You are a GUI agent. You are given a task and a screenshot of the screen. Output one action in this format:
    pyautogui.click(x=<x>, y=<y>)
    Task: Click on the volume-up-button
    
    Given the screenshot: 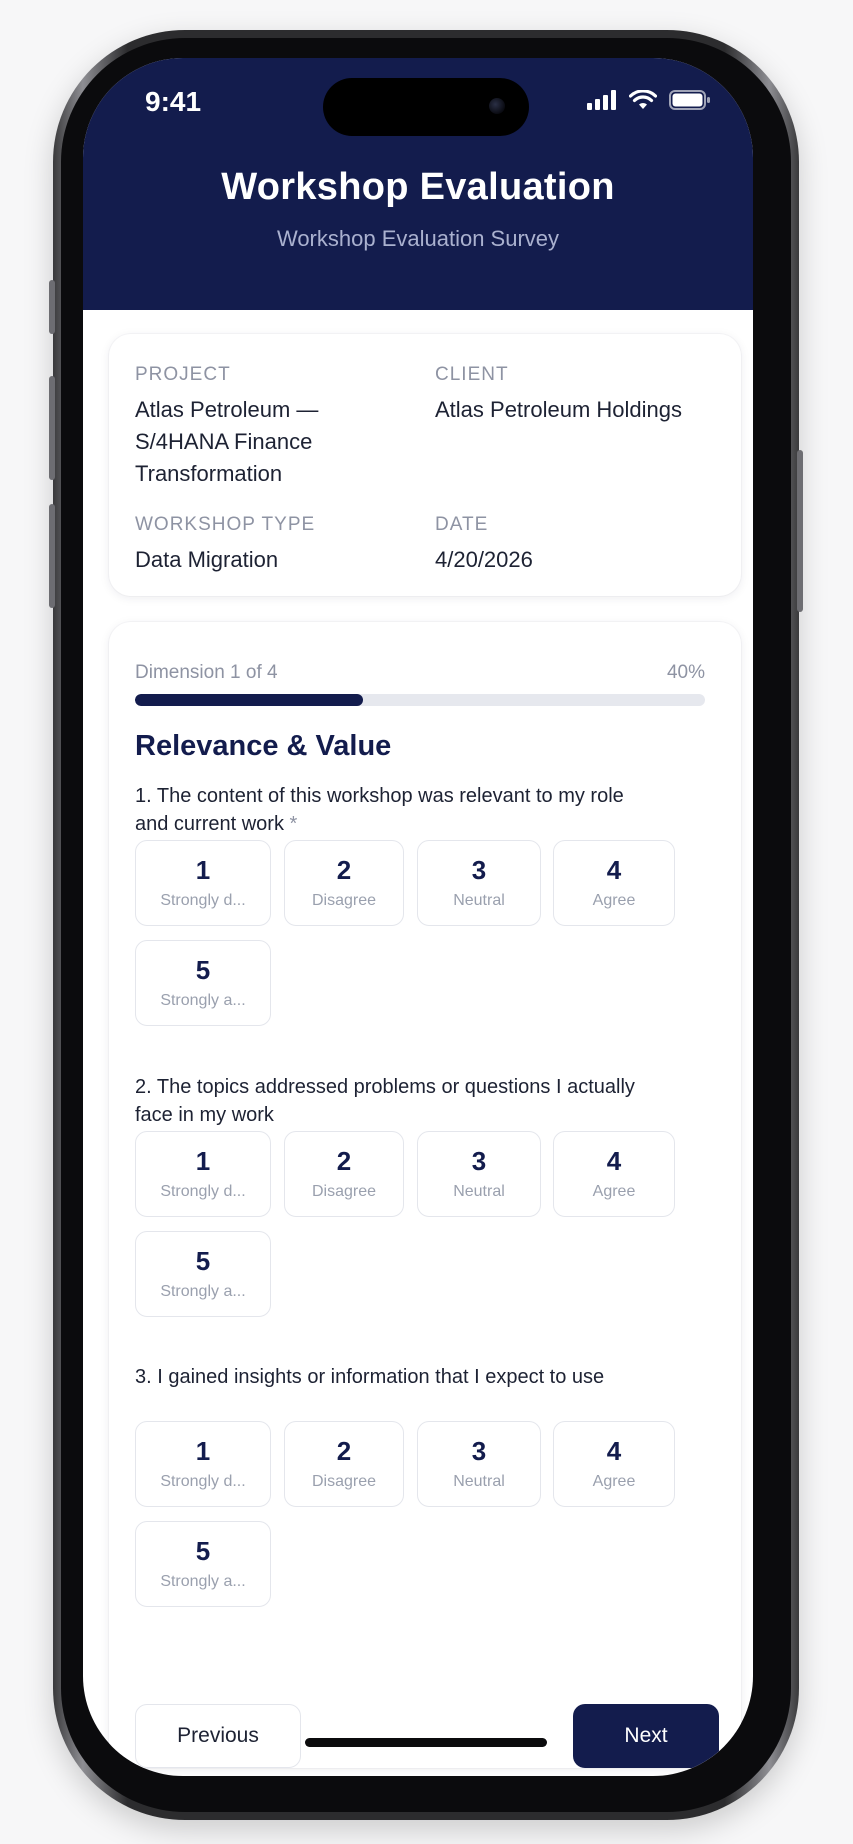 What is the action you would take?
    pyautogui.click(x=52, y=428)
    